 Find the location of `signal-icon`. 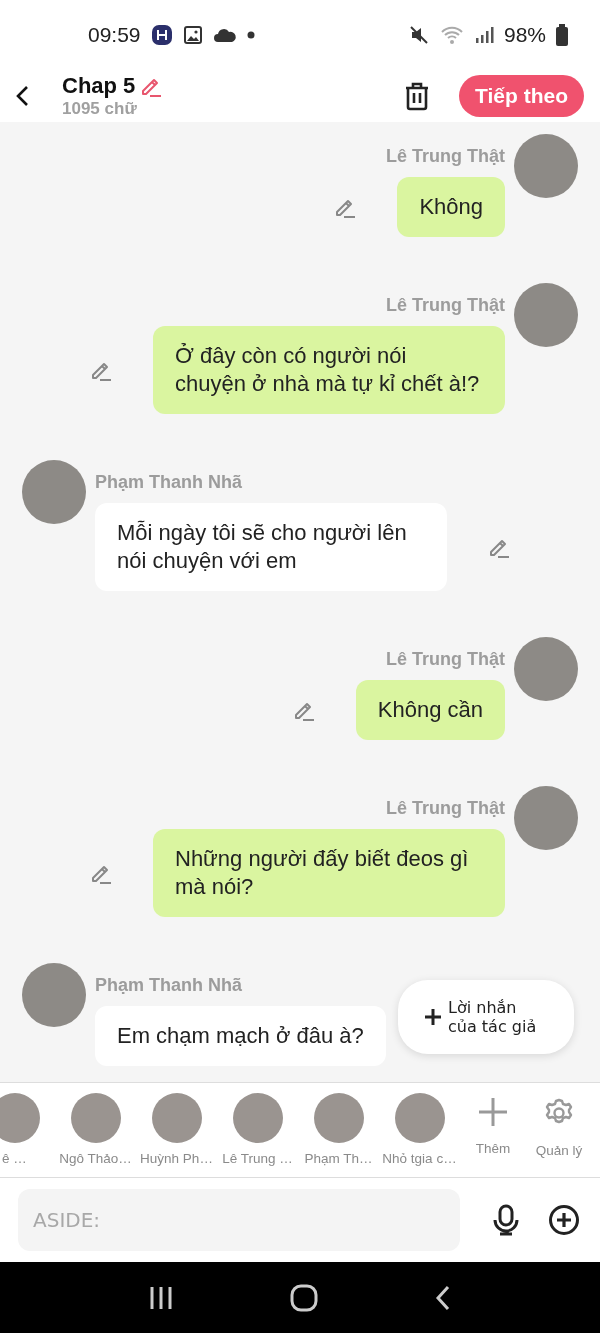

signal-icon is located at coordinates (483, 35).